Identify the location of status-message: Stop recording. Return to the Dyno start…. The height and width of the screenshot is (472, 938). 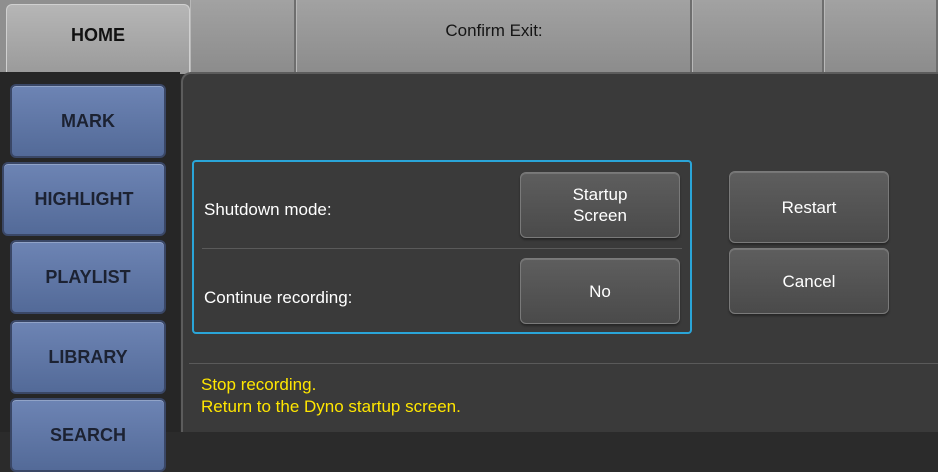
(331, 396).